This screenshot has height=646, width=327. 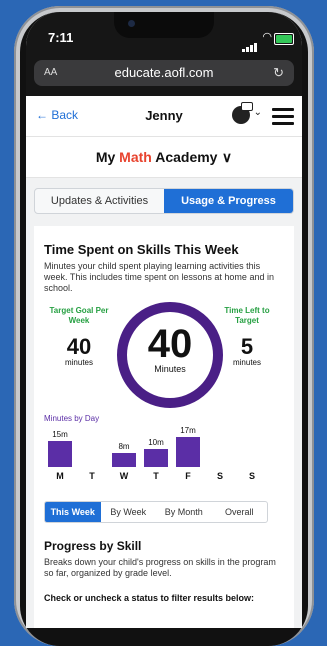 I want to click on app-header: ← Back Jenny ⌄, so click(x=164, y=116).